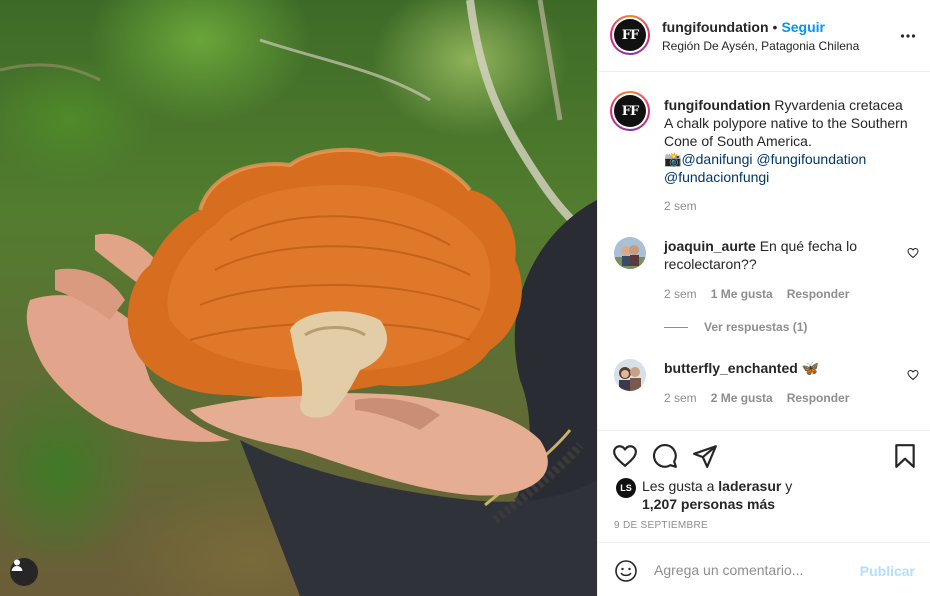 The width and height of the screenshot is (930, 596). What do you see at coordinates (811, 159) in the screenshot?
I see `mention-fungifoundation: @fungifoundation` at bounding box center [811, 159].